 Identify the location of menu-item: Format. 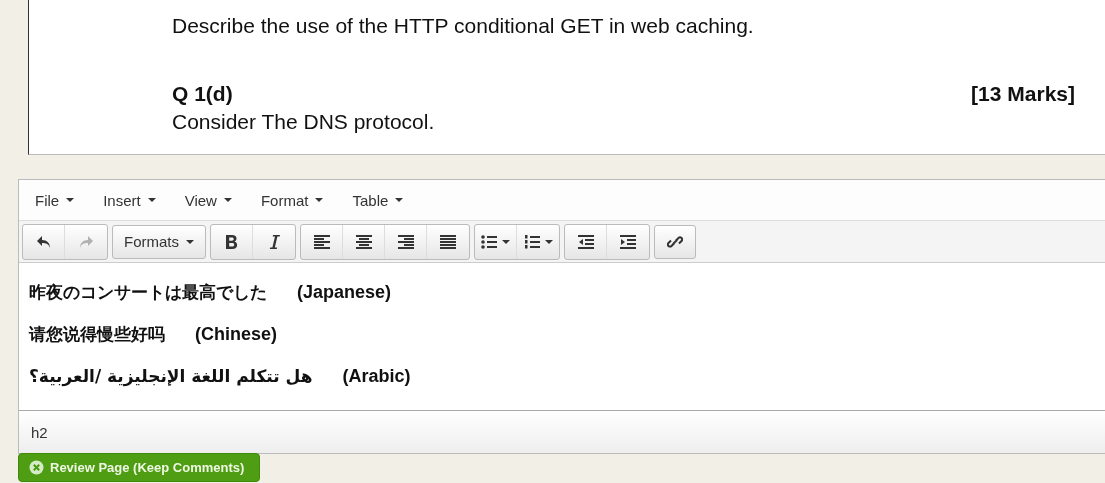
(292, 200).